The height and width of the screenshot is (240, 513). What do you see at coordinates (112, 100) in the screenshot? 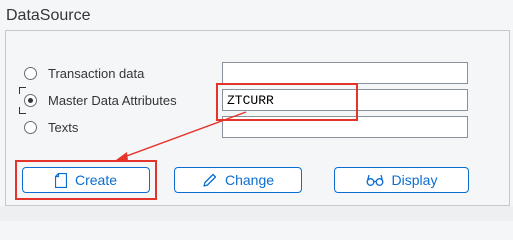
I see `radio-label: Master Data Attributes` at bounding box center [112, 100].